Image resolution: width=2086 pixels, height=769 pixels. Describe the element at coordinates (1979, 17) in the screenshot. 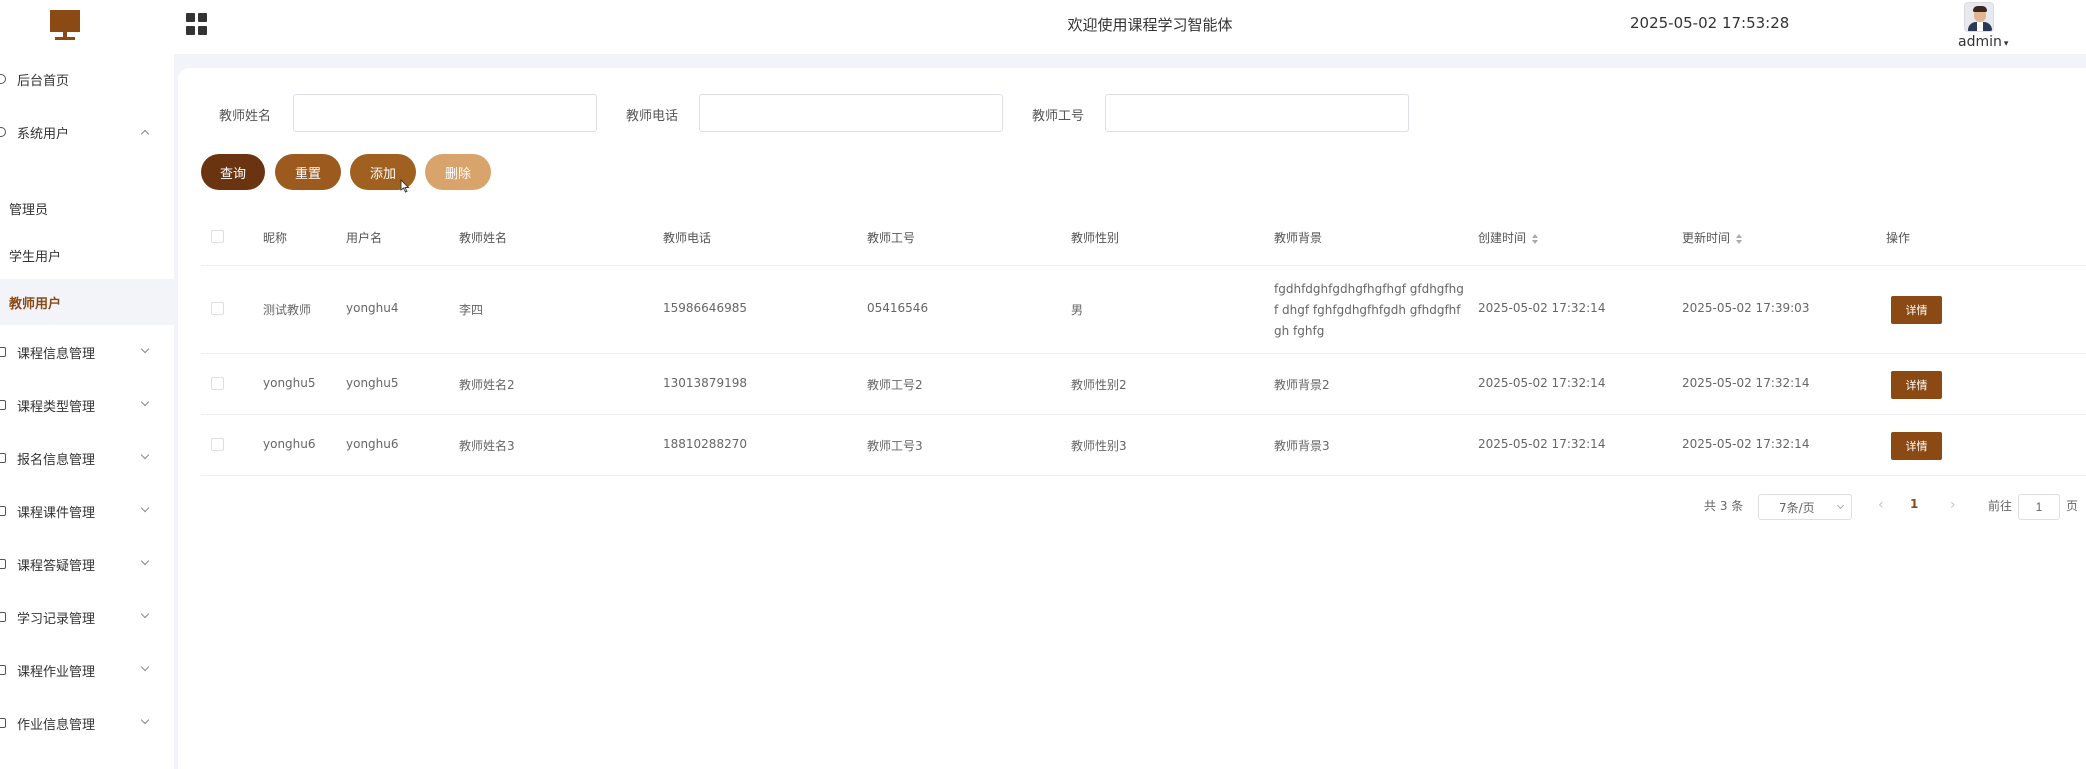

I see `avatar` at that location.